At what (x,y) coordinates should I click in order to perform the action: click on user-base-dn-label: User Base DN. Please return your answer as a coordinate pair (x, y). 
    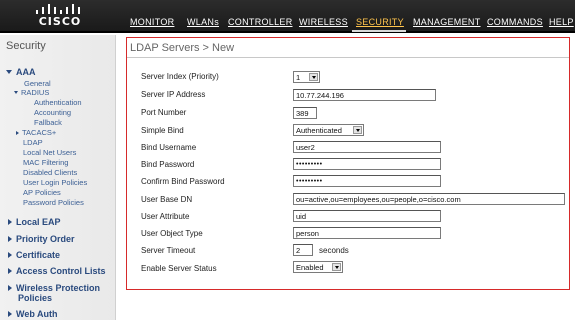
    Looking at the image, I should click on (167, 199).